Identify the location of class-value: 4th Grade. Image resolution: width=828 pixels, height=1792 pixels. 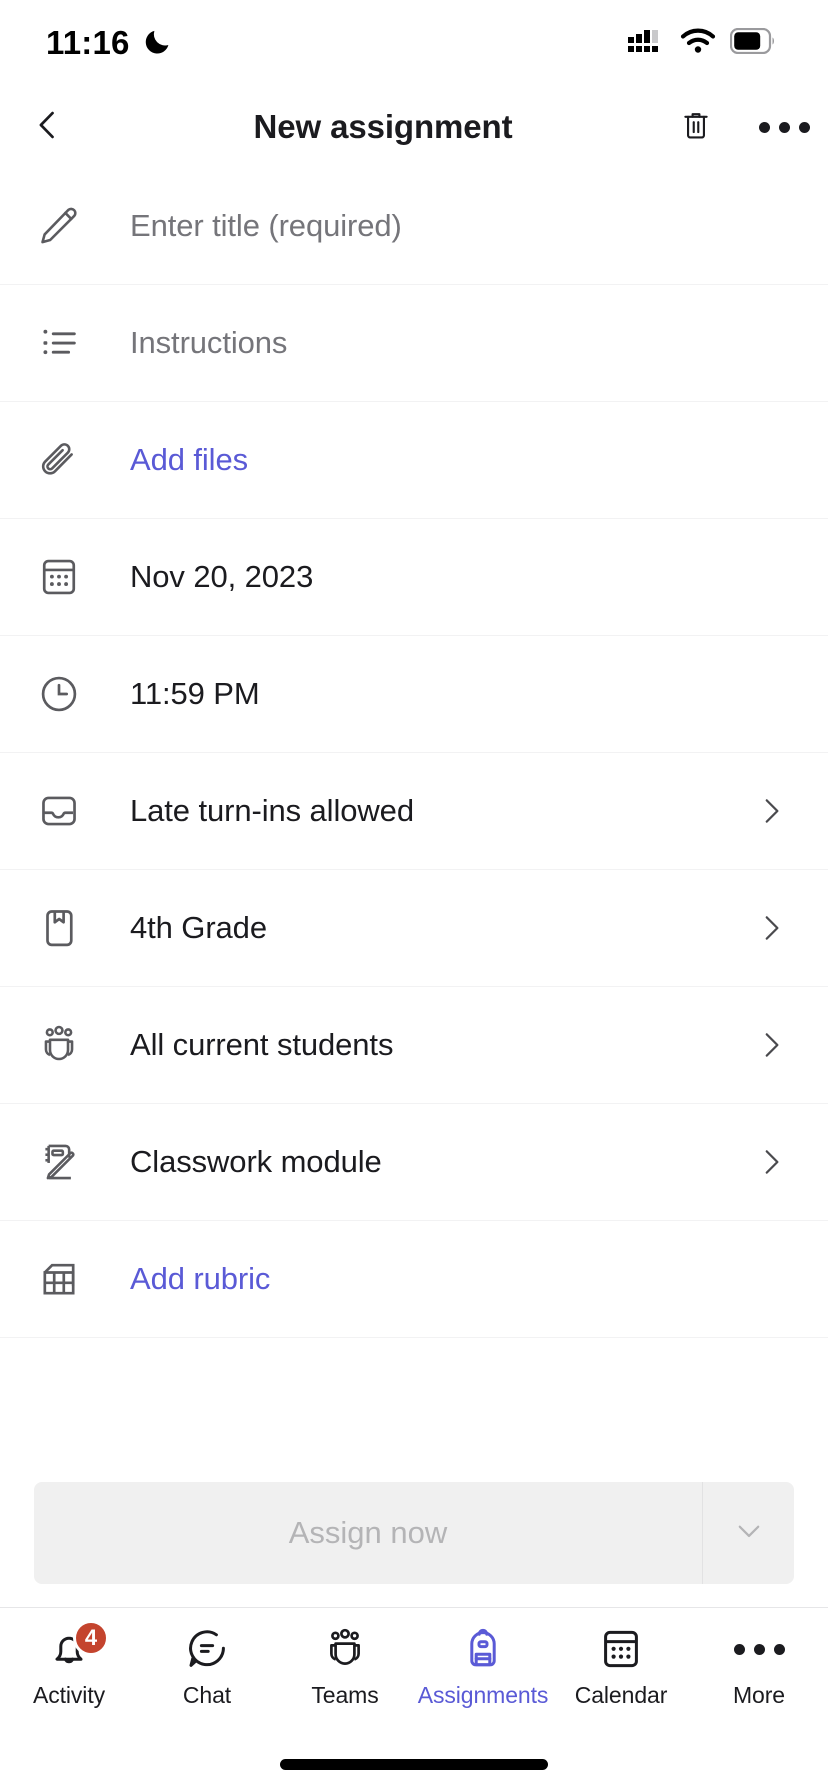
(198, 927).